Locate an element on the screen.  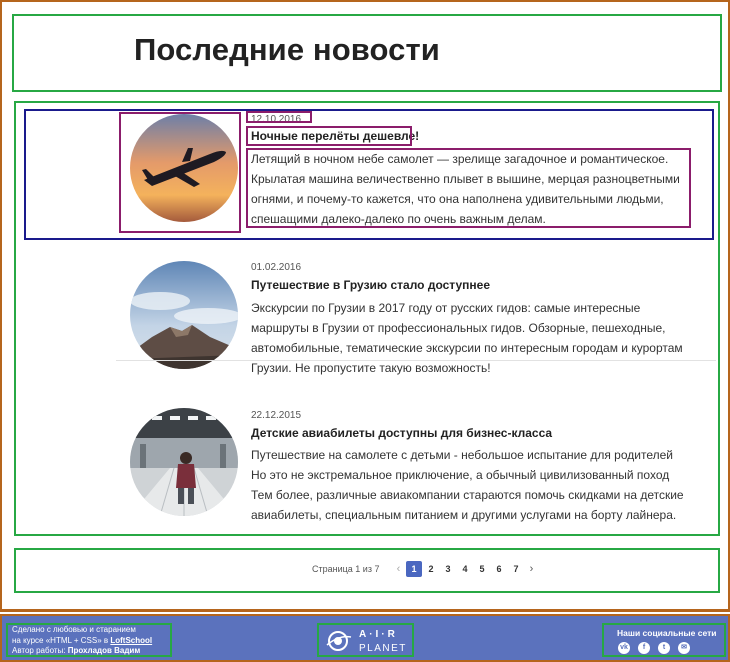
loftschool-link: LoftSchool is located at coordinates (131, 640).